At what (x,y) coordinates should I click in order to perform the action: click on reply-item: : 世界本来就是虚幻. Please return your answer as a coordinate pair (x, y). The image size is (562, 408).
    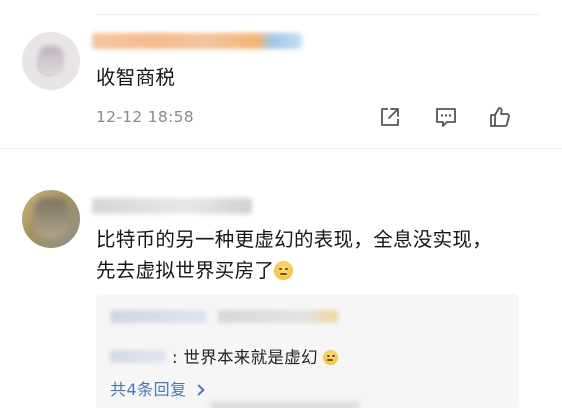
    Looking at the image, I should click on (224, 356).